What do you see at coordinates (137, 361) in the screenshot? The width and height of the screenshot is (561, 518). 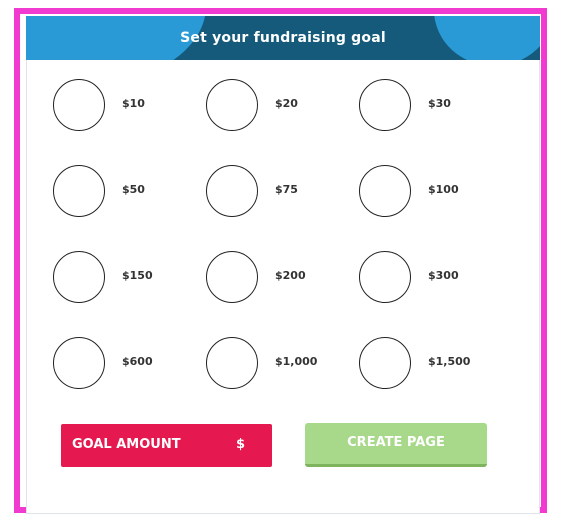 I see `amount-label: $600` at bounding box center [137, 361].